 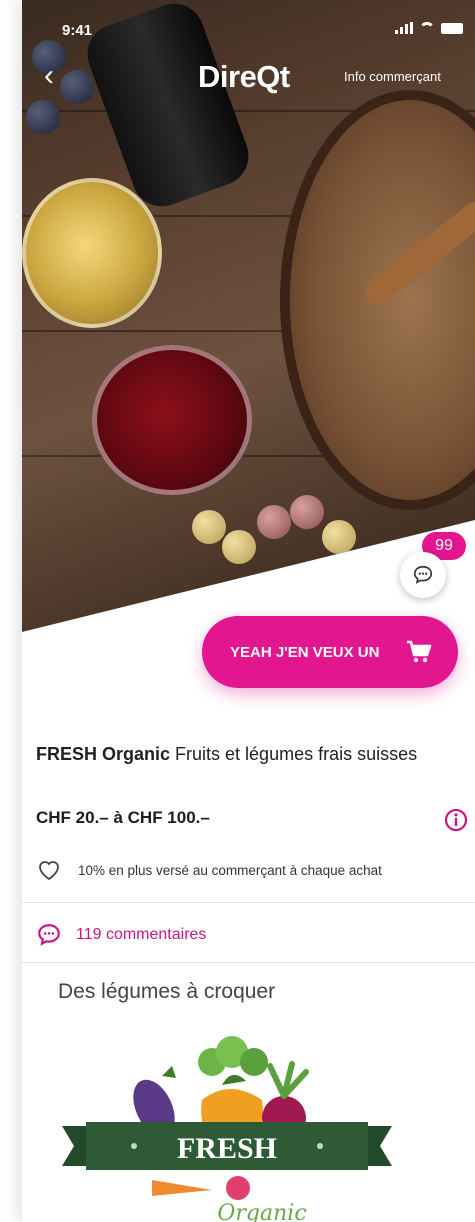 What do you see at coordinates (419, 651) in the screenshot?
I see `cart-icon` at bounding box center [419, 651].